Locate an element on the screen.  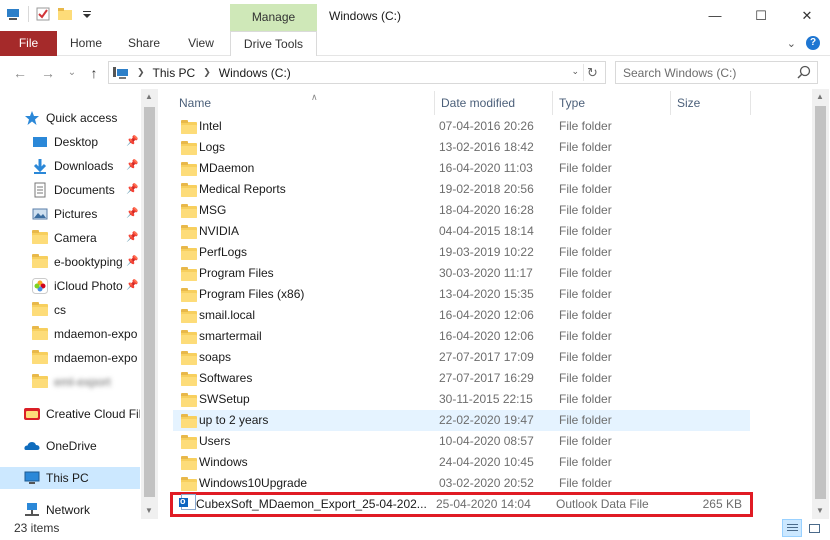
nav-mdaemon-expo-1: mdaemon-expo is located at coordinates (70, 334).